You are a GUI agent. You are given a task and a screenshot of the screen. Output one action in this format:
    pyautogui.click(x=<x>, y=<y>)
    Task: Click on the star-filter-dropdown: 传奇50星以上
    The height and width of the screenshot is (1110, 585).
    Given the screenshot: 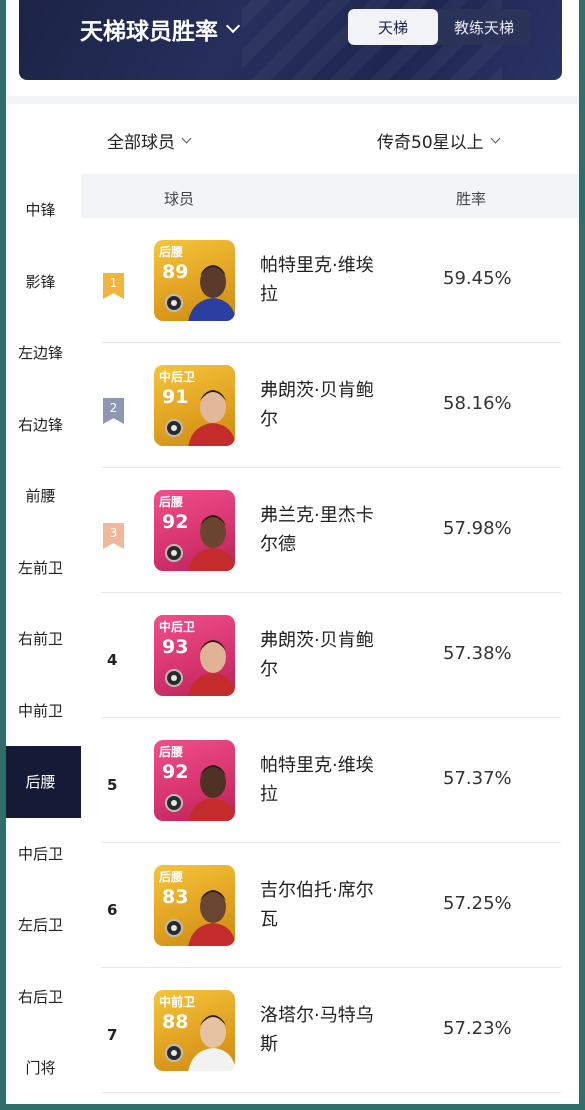 What is the action you would take?
    pyautogui.click(x=439, y=140)
    